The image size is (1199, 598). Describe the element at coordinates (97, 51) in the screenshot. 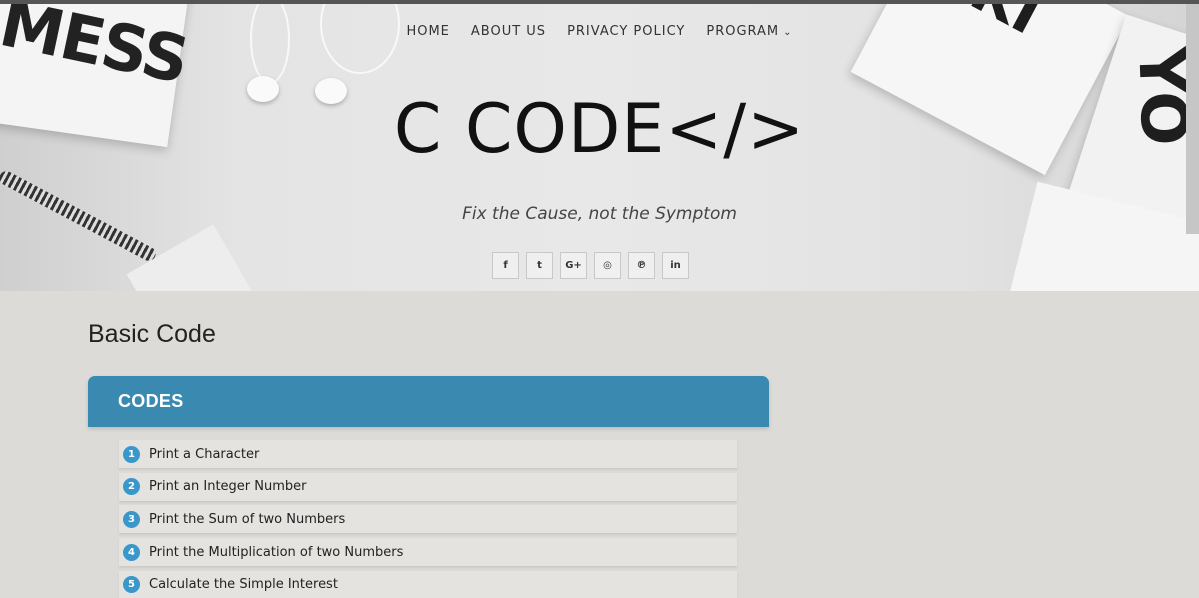

I see `decorative-card-text: MESS` at that location.